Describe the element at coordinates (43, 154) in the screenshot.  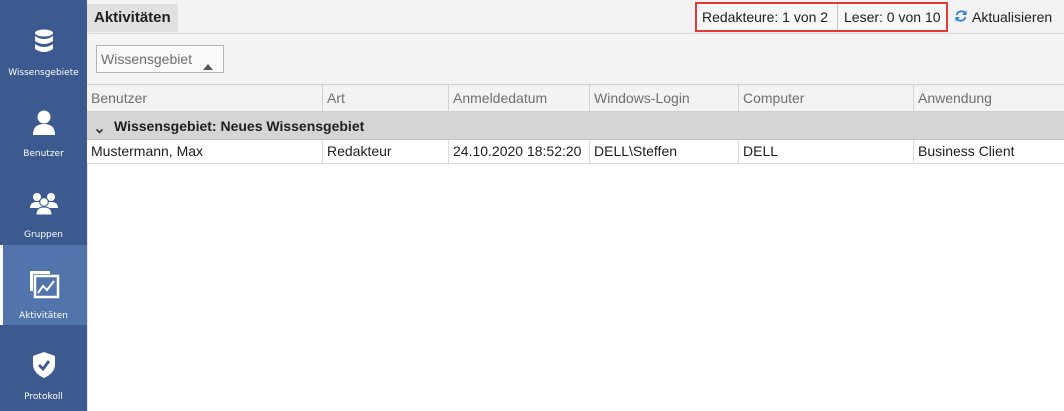
I see `sidebar-item-label: Benutzer` at that location.